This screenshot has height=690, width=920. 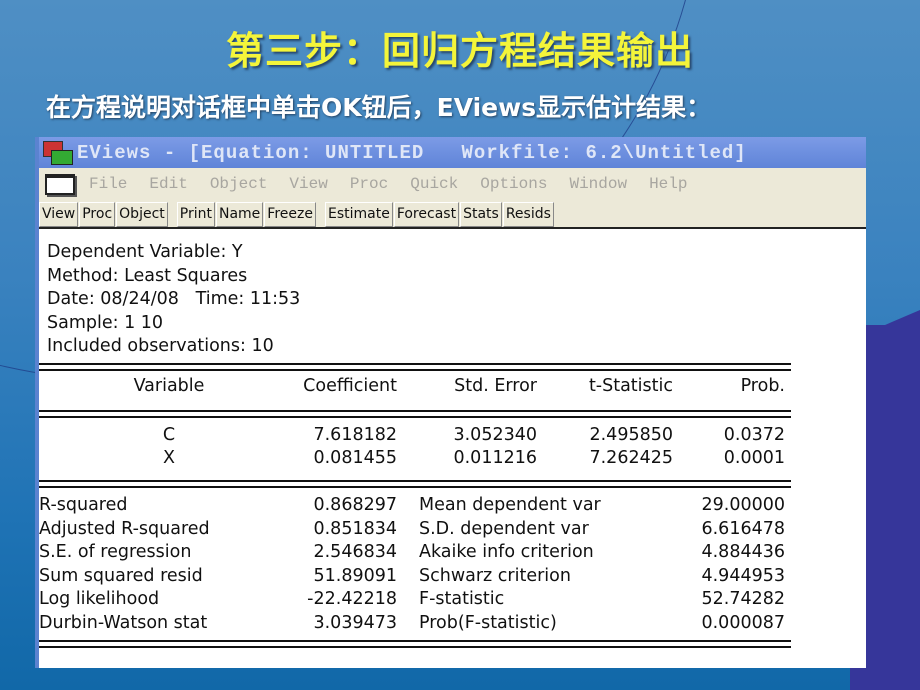 What do you see at coordinates (290, 214) in the screenshot?
I see `freeze-button: Freeze` at bounding box center [290, 214].